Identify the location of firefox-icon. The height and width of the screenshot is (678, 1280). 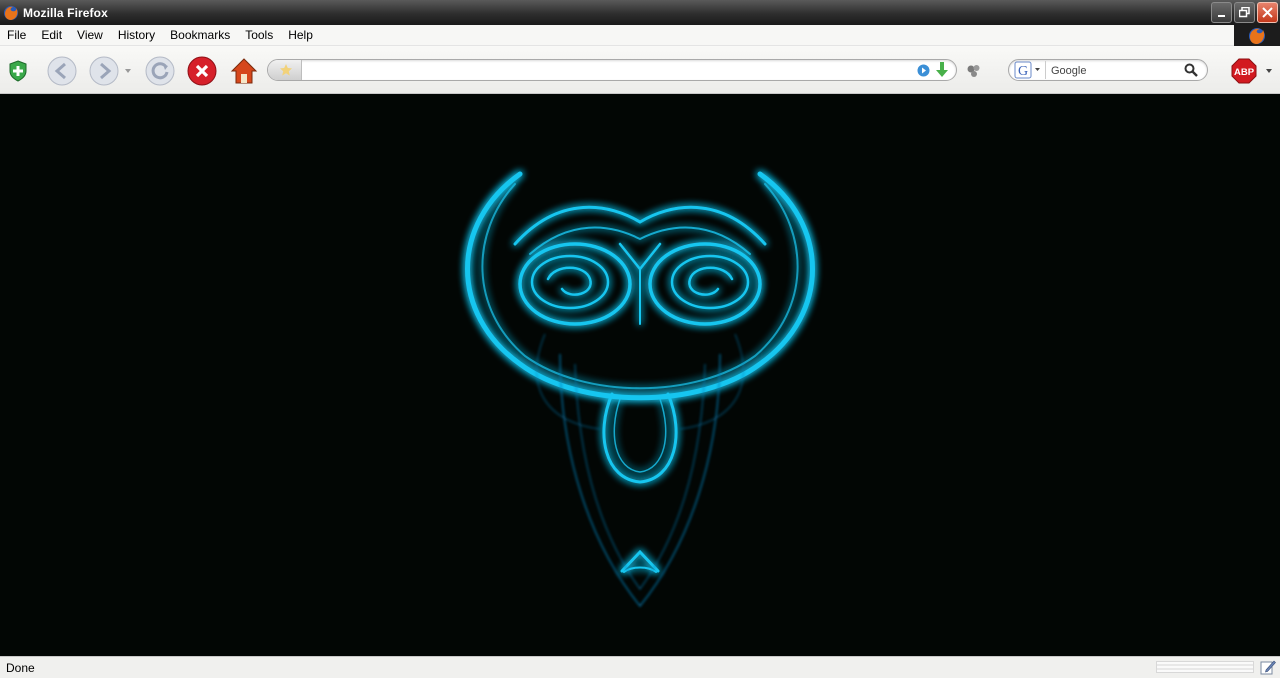
(11, 12).